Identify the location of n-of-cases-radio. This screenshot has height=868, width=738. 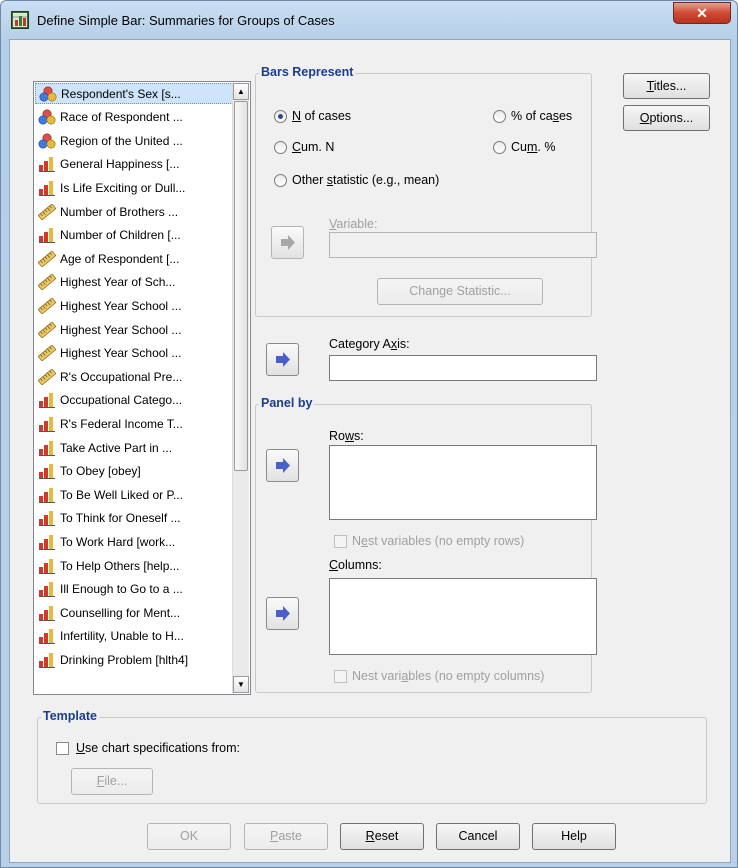
(280, 116).